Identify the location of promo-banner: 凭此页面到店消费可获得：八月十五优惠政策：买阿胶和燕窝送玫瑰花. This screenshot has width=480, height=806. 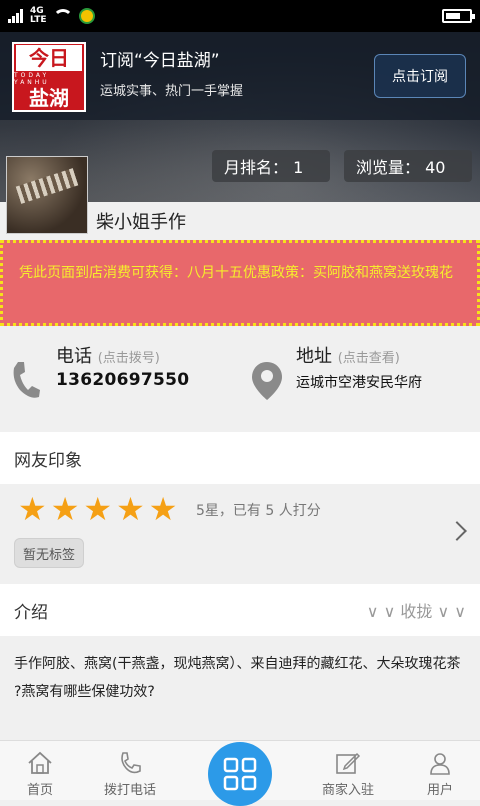
(240, 283).